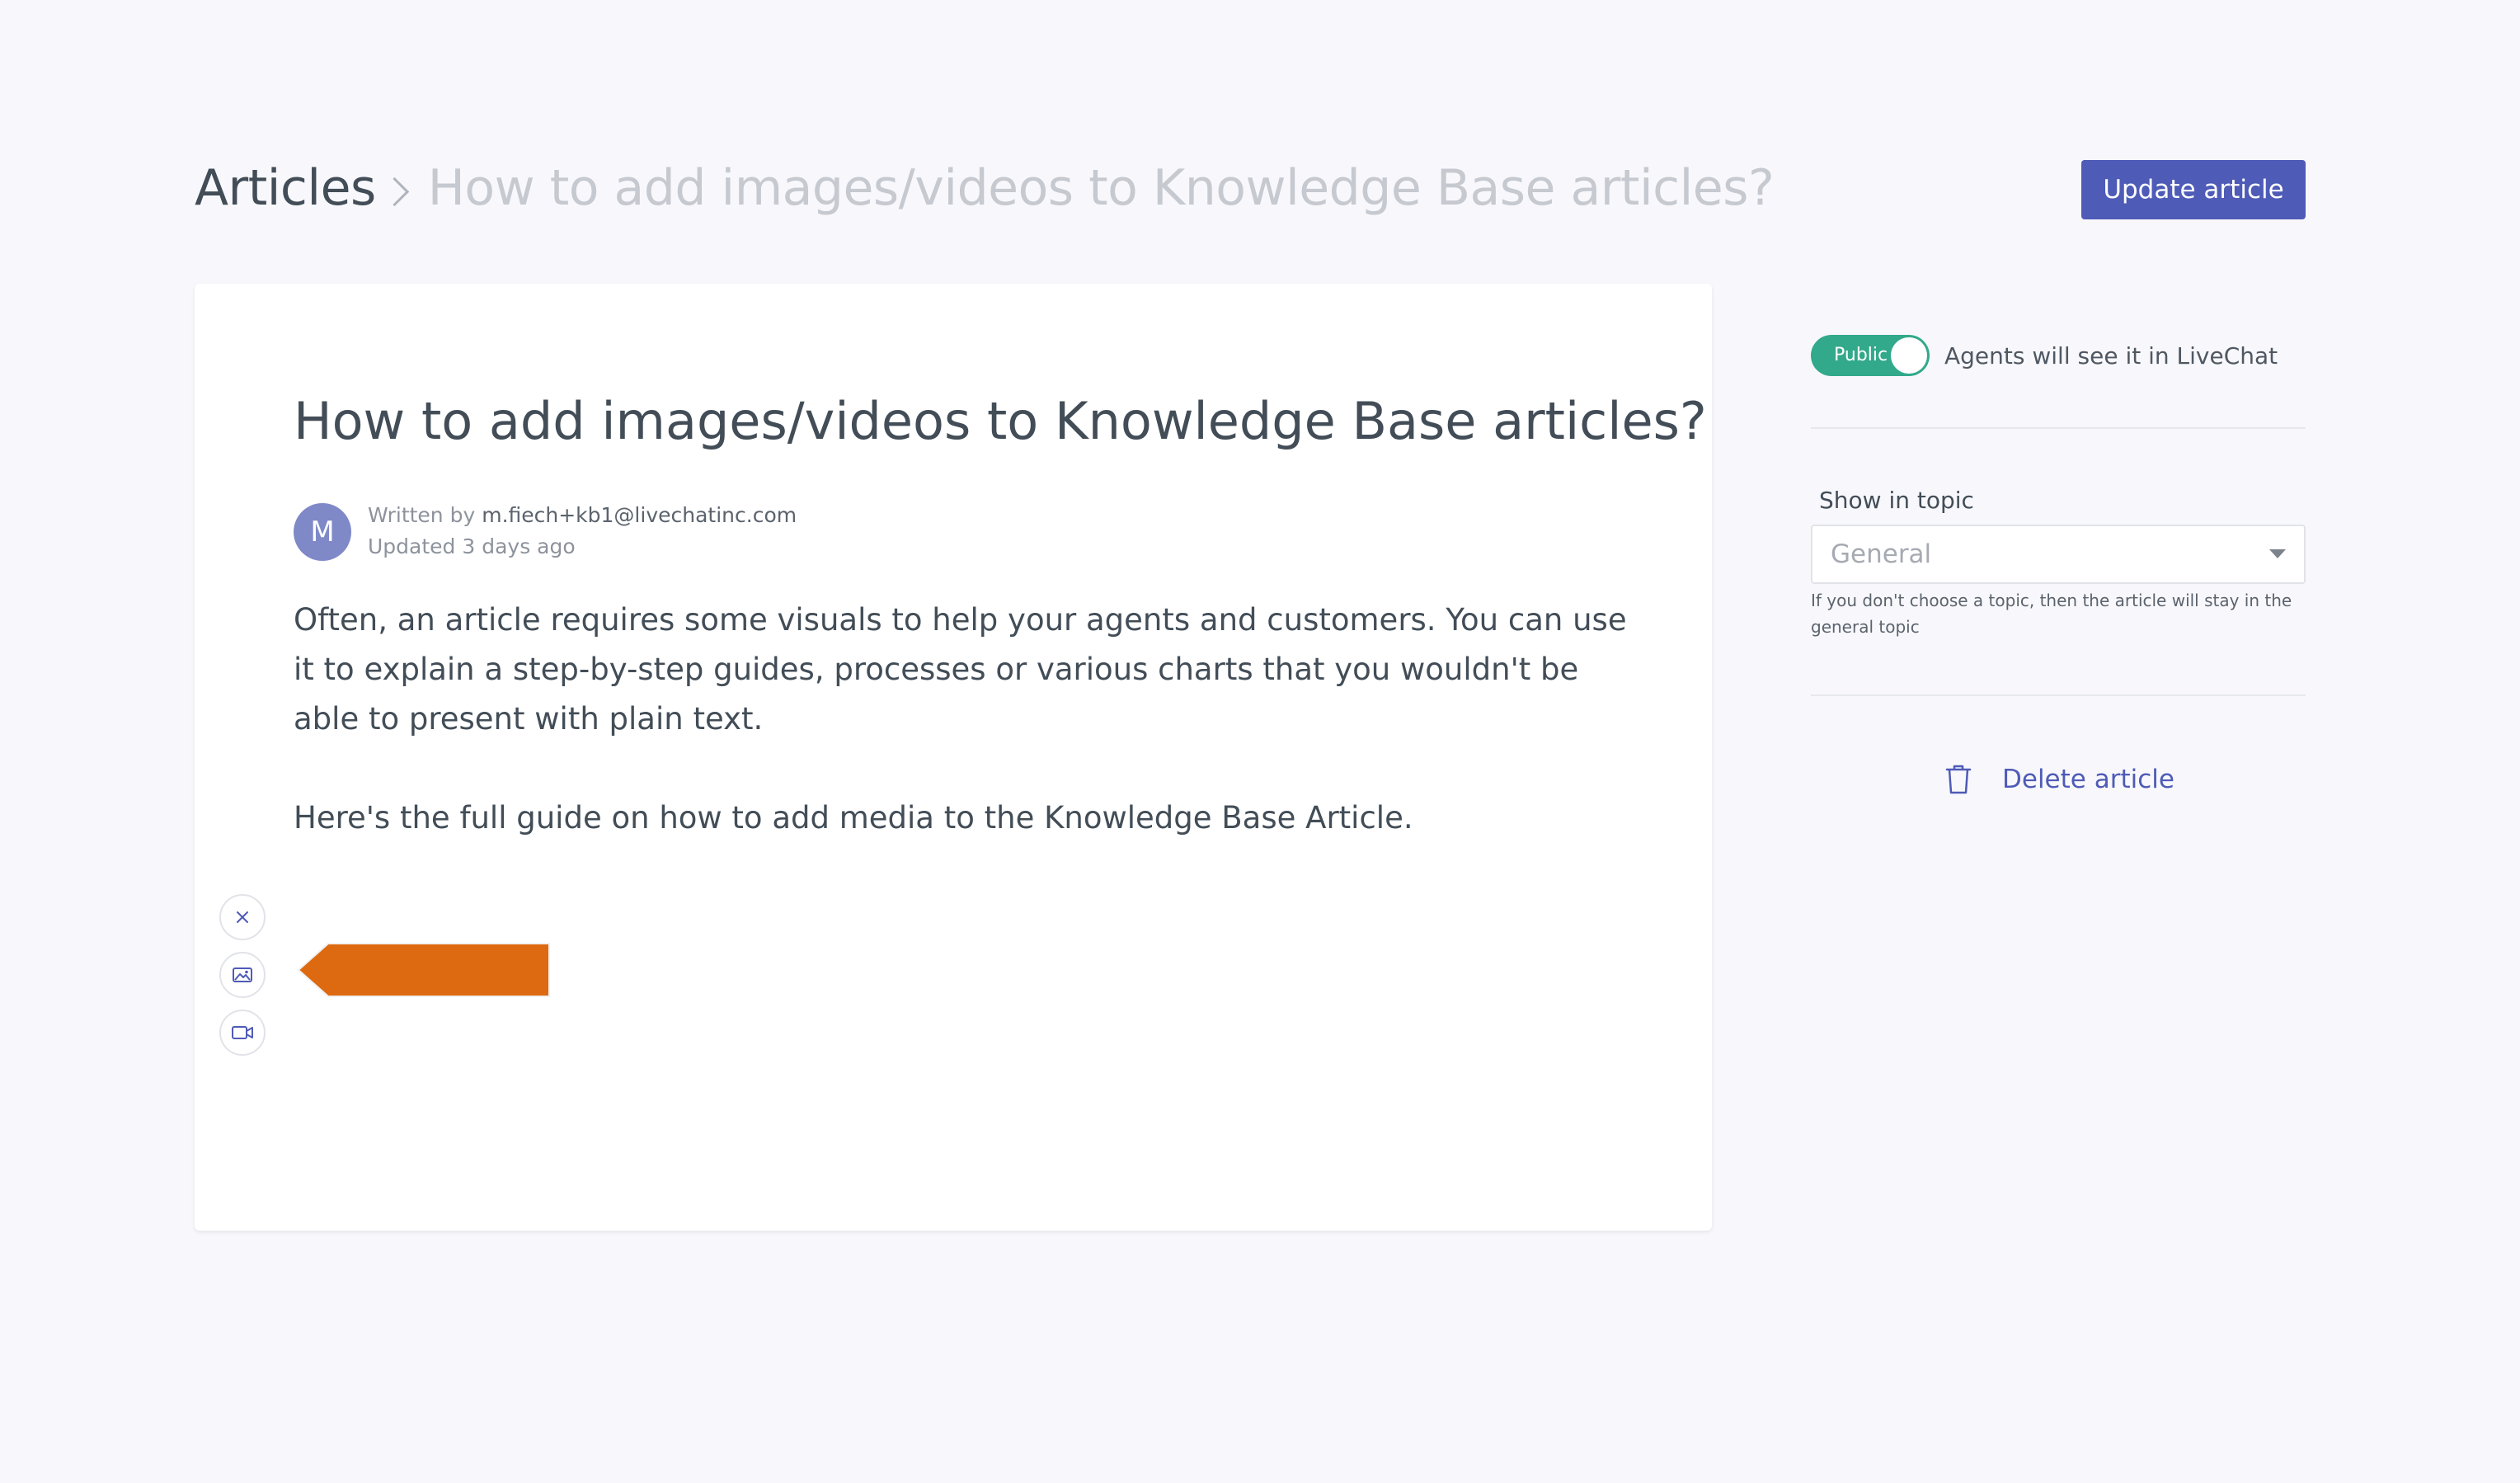 The height and width of the screenshot is (1483, 2520). What do you see at coordinates (322, 532) in the screenshot?
I see `avatar: M` at bounding box center [322, 532].